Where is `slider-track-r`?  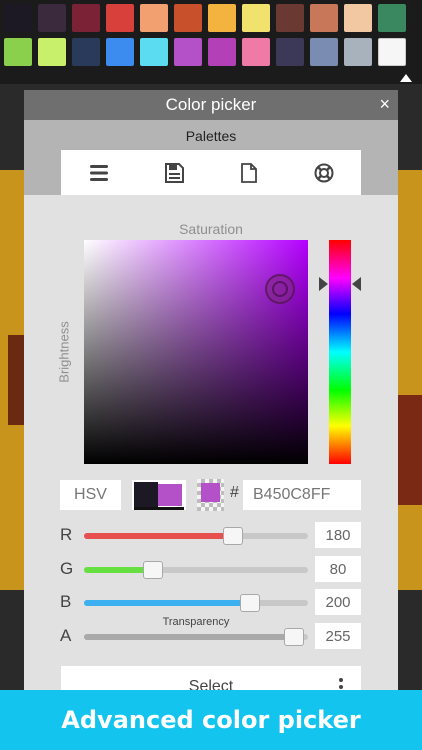
slider-track-r is located at coordinates (196, 536).